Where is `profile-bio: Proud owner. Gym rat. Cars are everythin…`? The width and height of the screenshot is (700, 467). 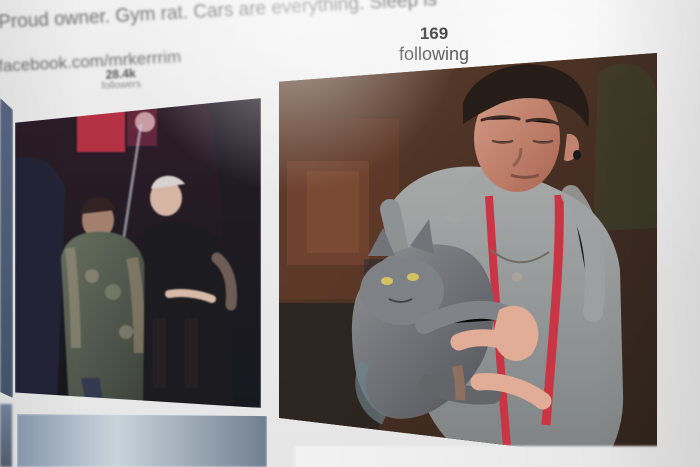 profile-bio: Proud owner. Gym rat. Cars are everythin… is located at coordinates (219, 17).